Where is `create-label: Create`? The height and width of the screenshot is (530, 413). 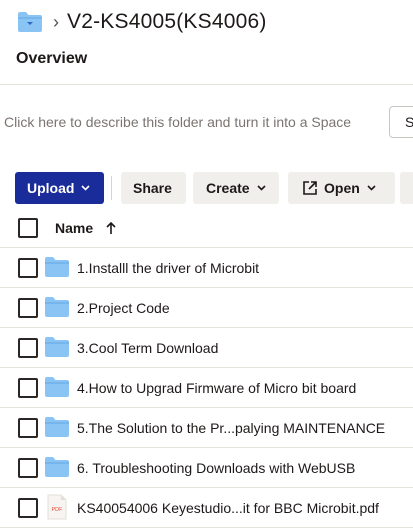 create-label: Create is located at coordinates (228, 188).